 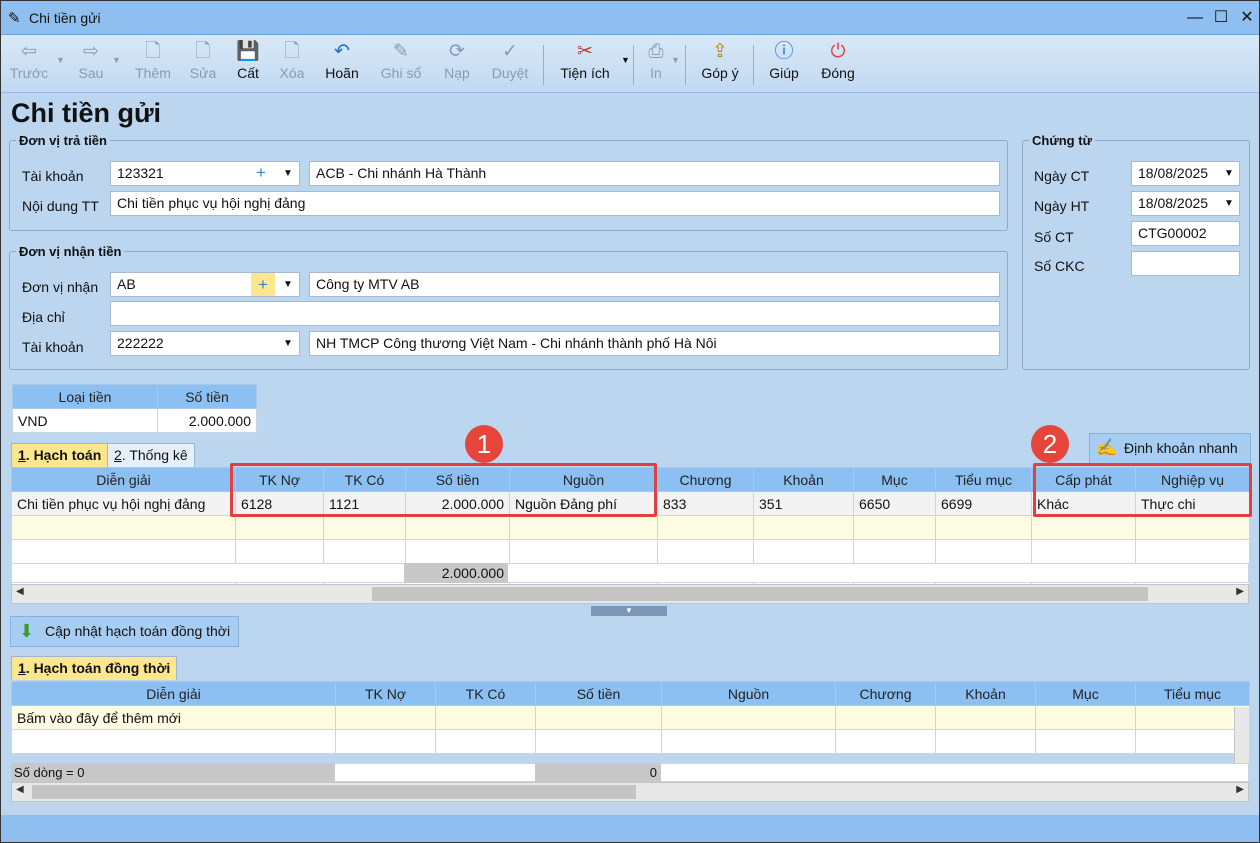 I want to click on previous-button: ⇦ Trước, so click(x=29, y=65).